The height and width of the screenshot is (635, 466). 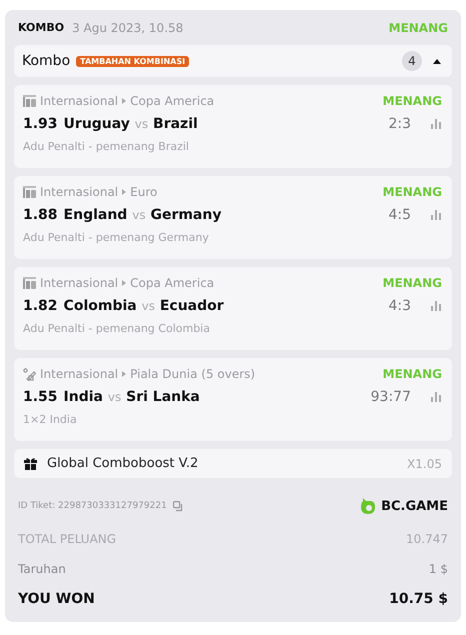 I want to click on odds: 1.93, so click(x=40, y=124).